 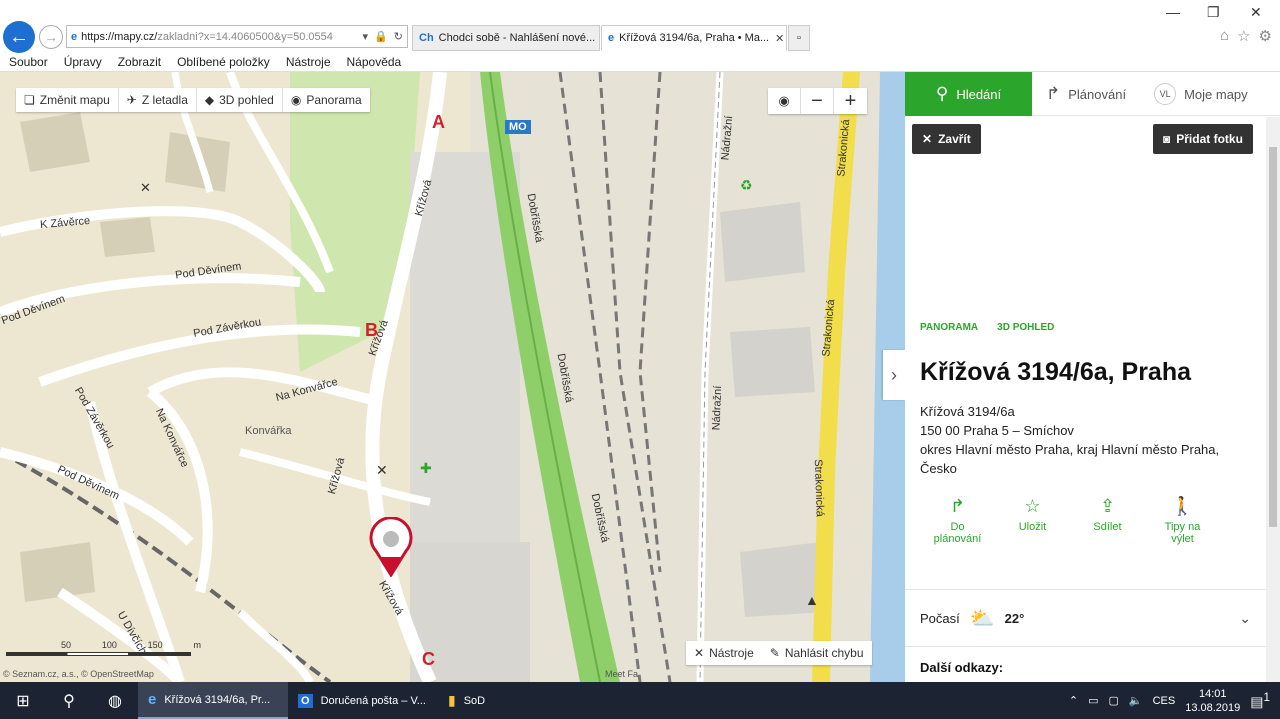 I want to click on volume-icon: 🔈, so click(x=1136, y=700).